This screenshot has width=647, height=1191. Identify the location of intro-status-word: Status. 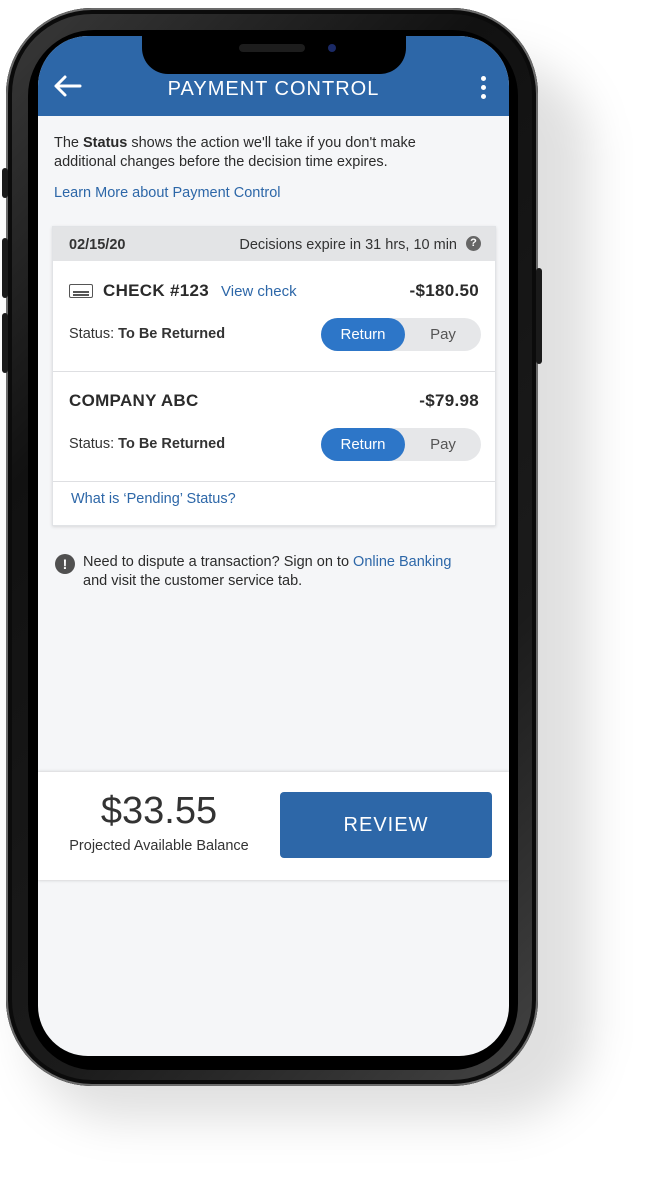
(105, 143).